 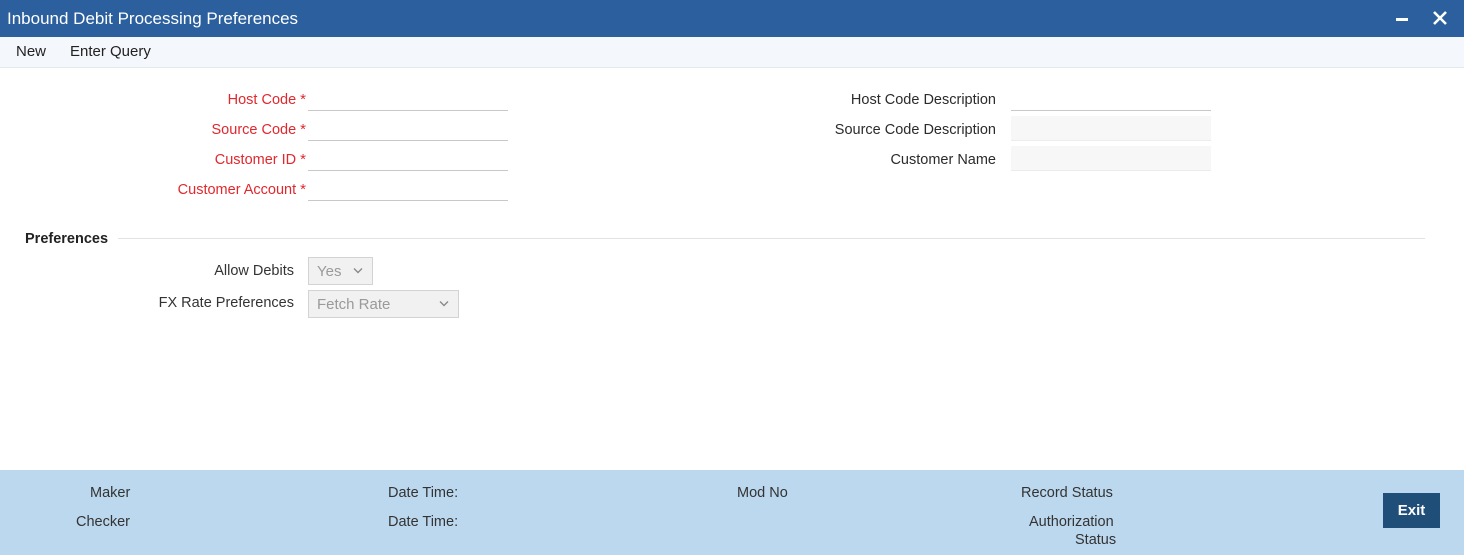 I want to click on checker-date-time-label: Date Time:, so click(x=423, y=522).